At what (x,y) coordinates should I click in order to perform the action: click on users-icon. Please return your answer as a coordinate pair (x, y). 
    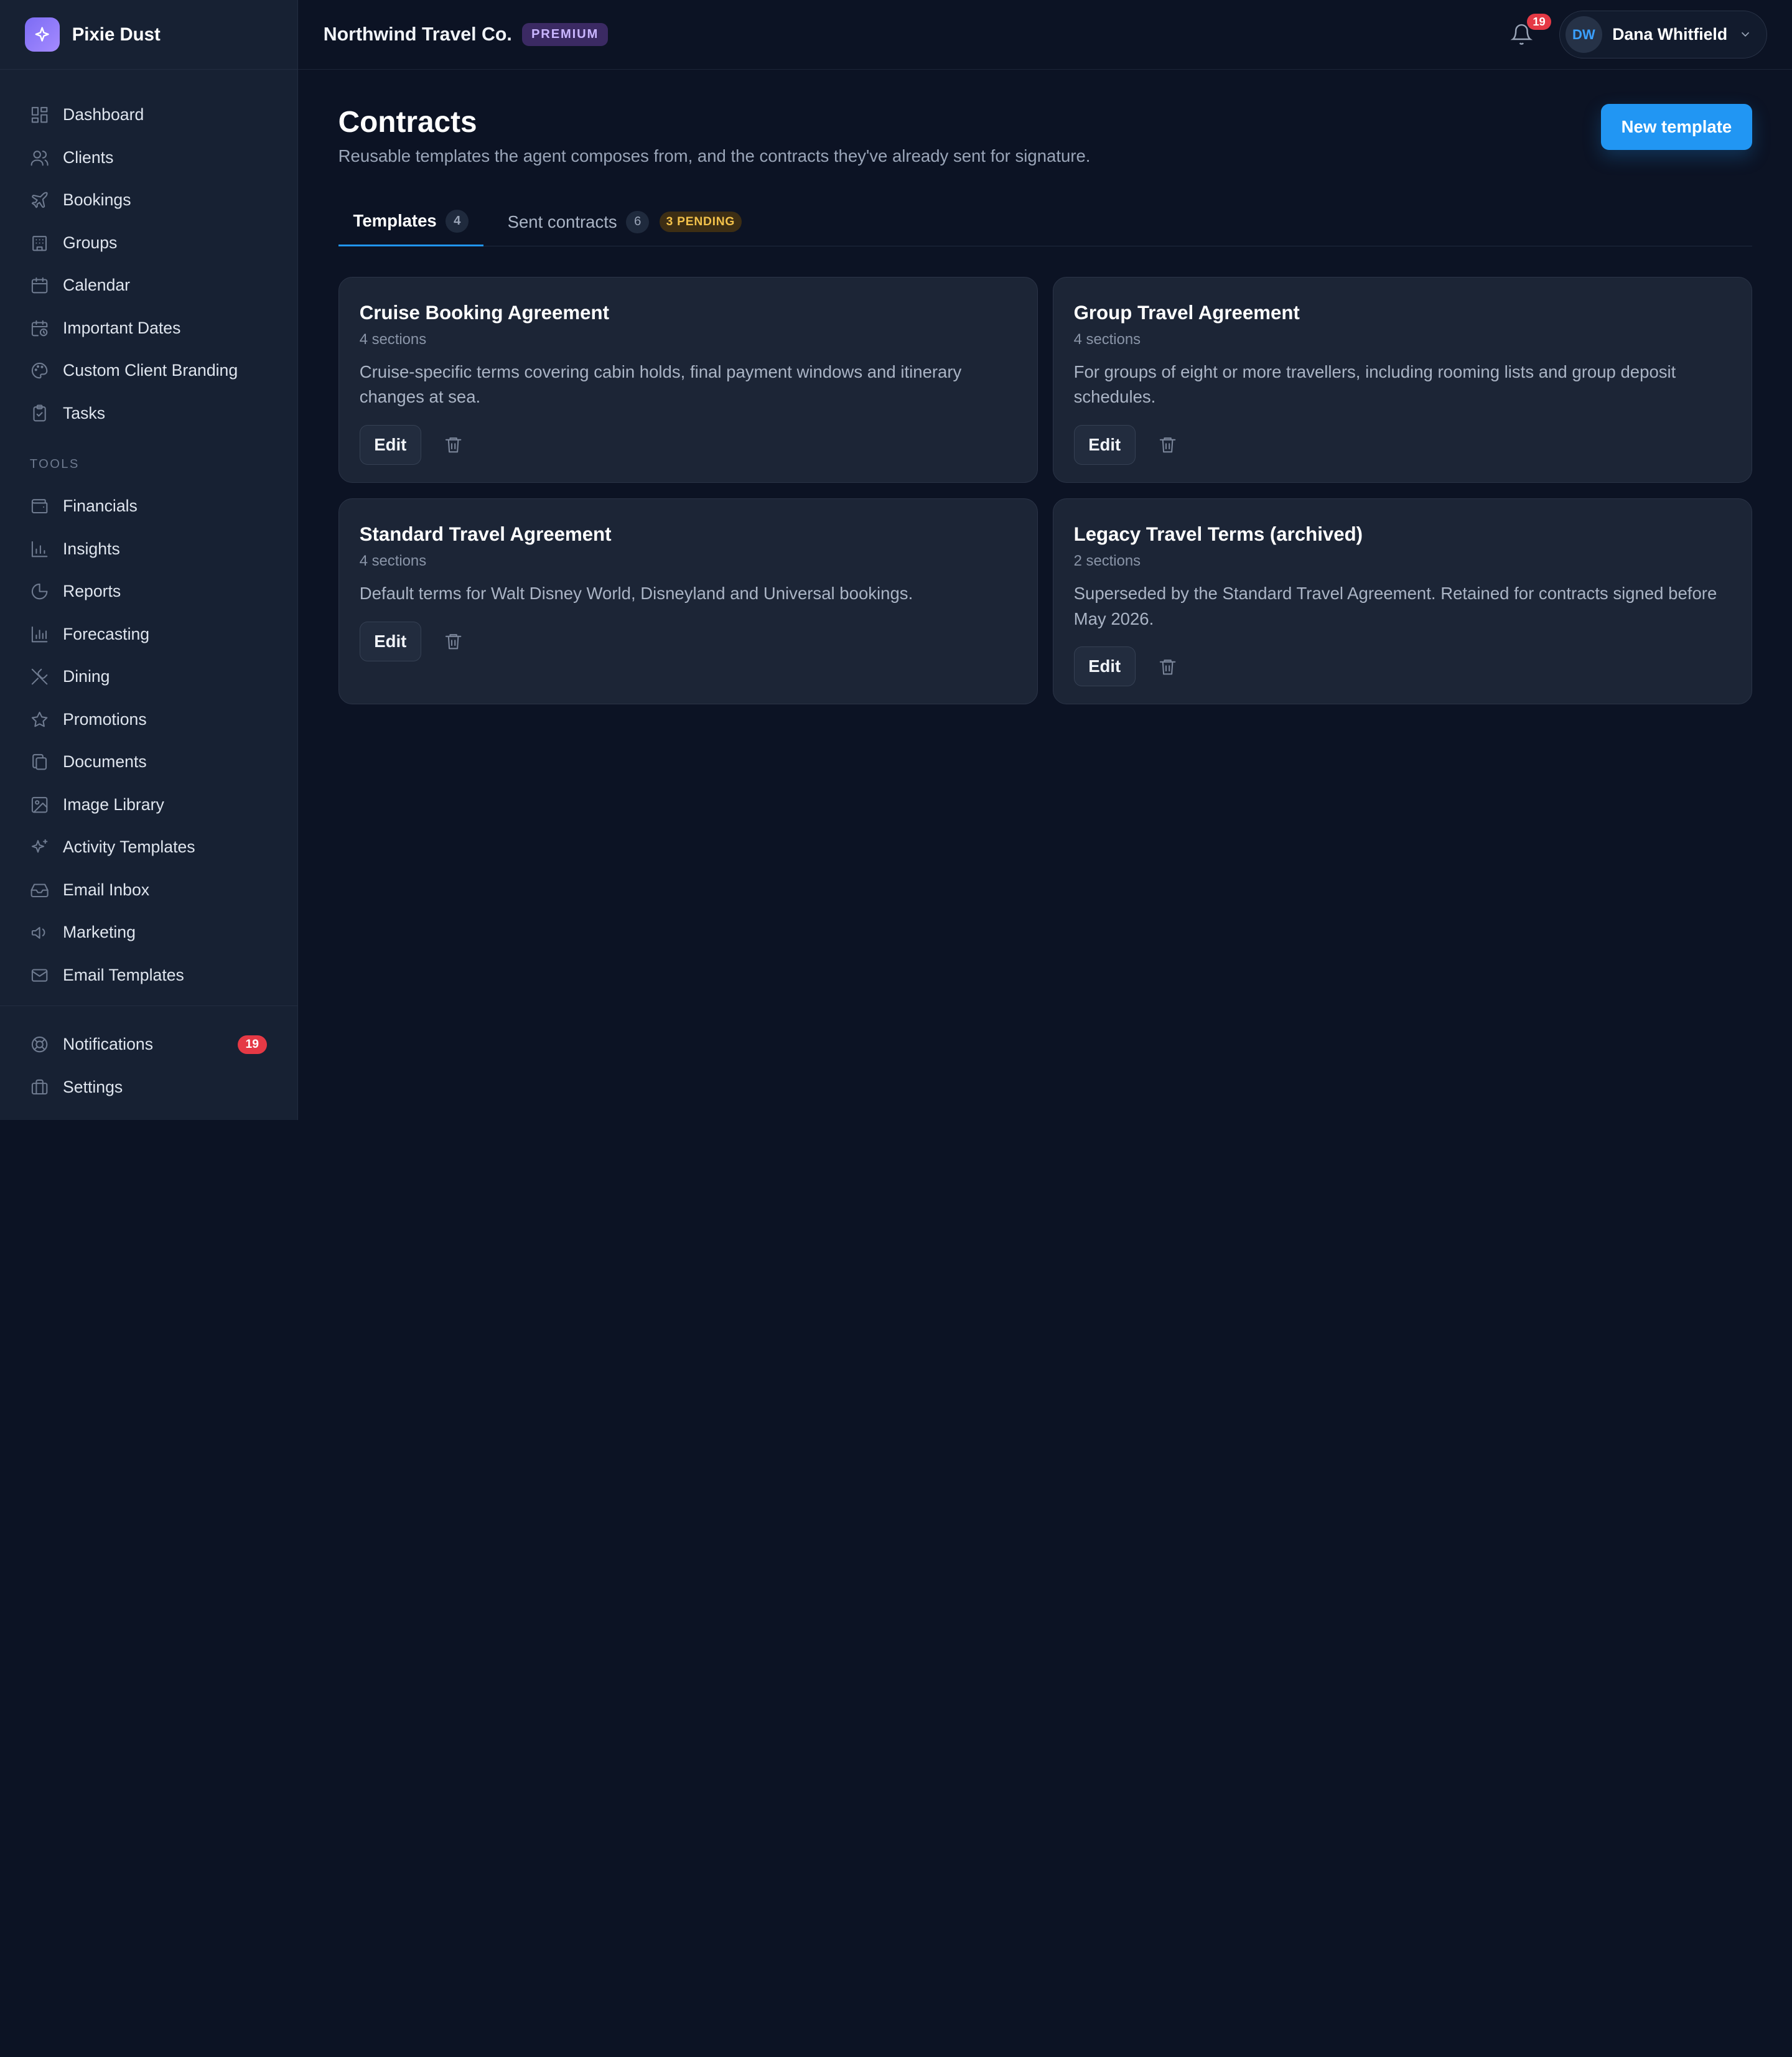
    Looking at the image, I should click on (39, 158).